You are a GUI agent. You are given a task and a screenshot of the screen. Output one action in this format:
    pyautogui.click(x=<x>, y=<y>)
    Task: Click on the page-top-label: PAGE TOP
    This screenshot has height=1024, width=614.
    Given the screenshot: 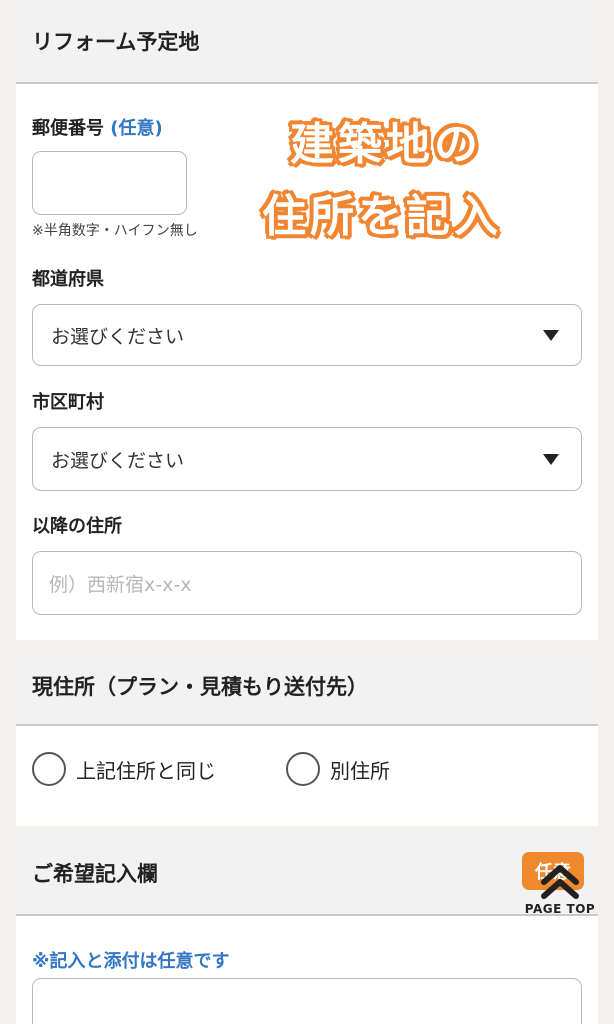 What is the action you would take?
    pyautogui.click(x=560, y=909)
    